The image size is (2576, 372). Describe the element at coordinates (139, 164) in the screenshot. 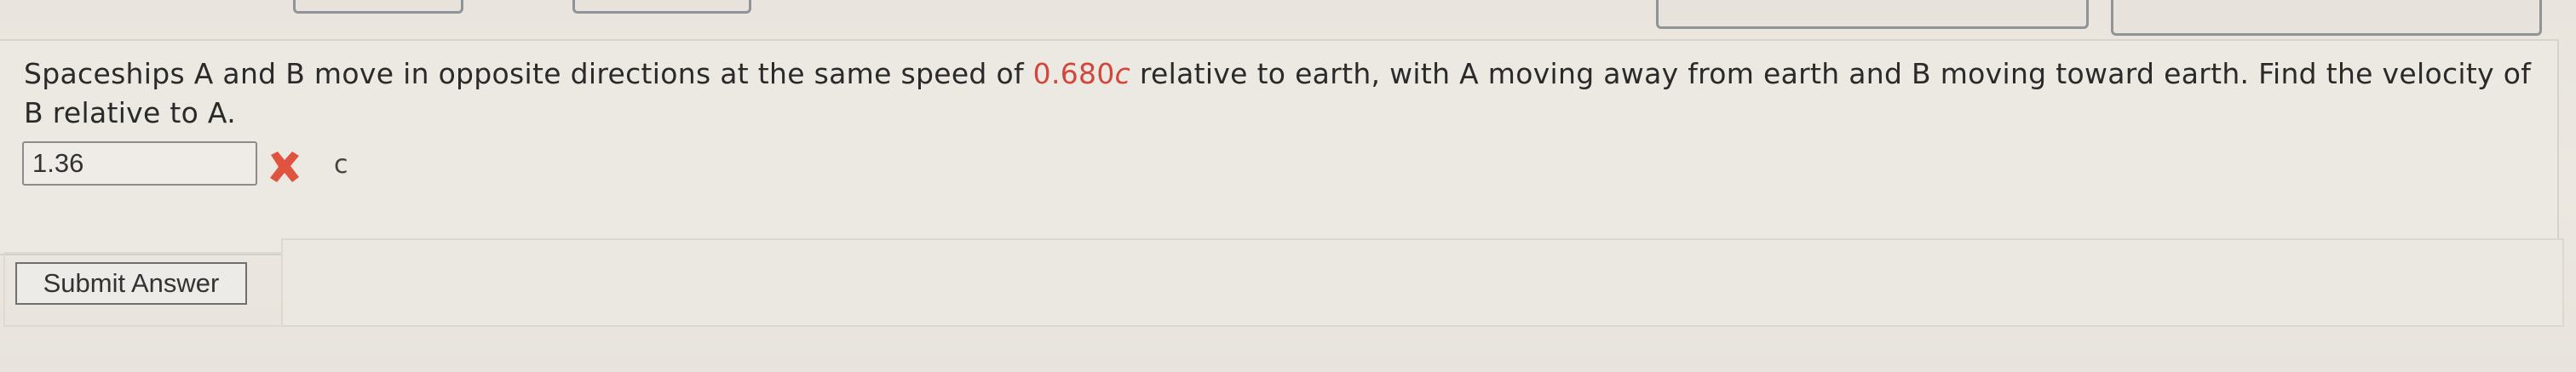

I see `answer-input` at that location.